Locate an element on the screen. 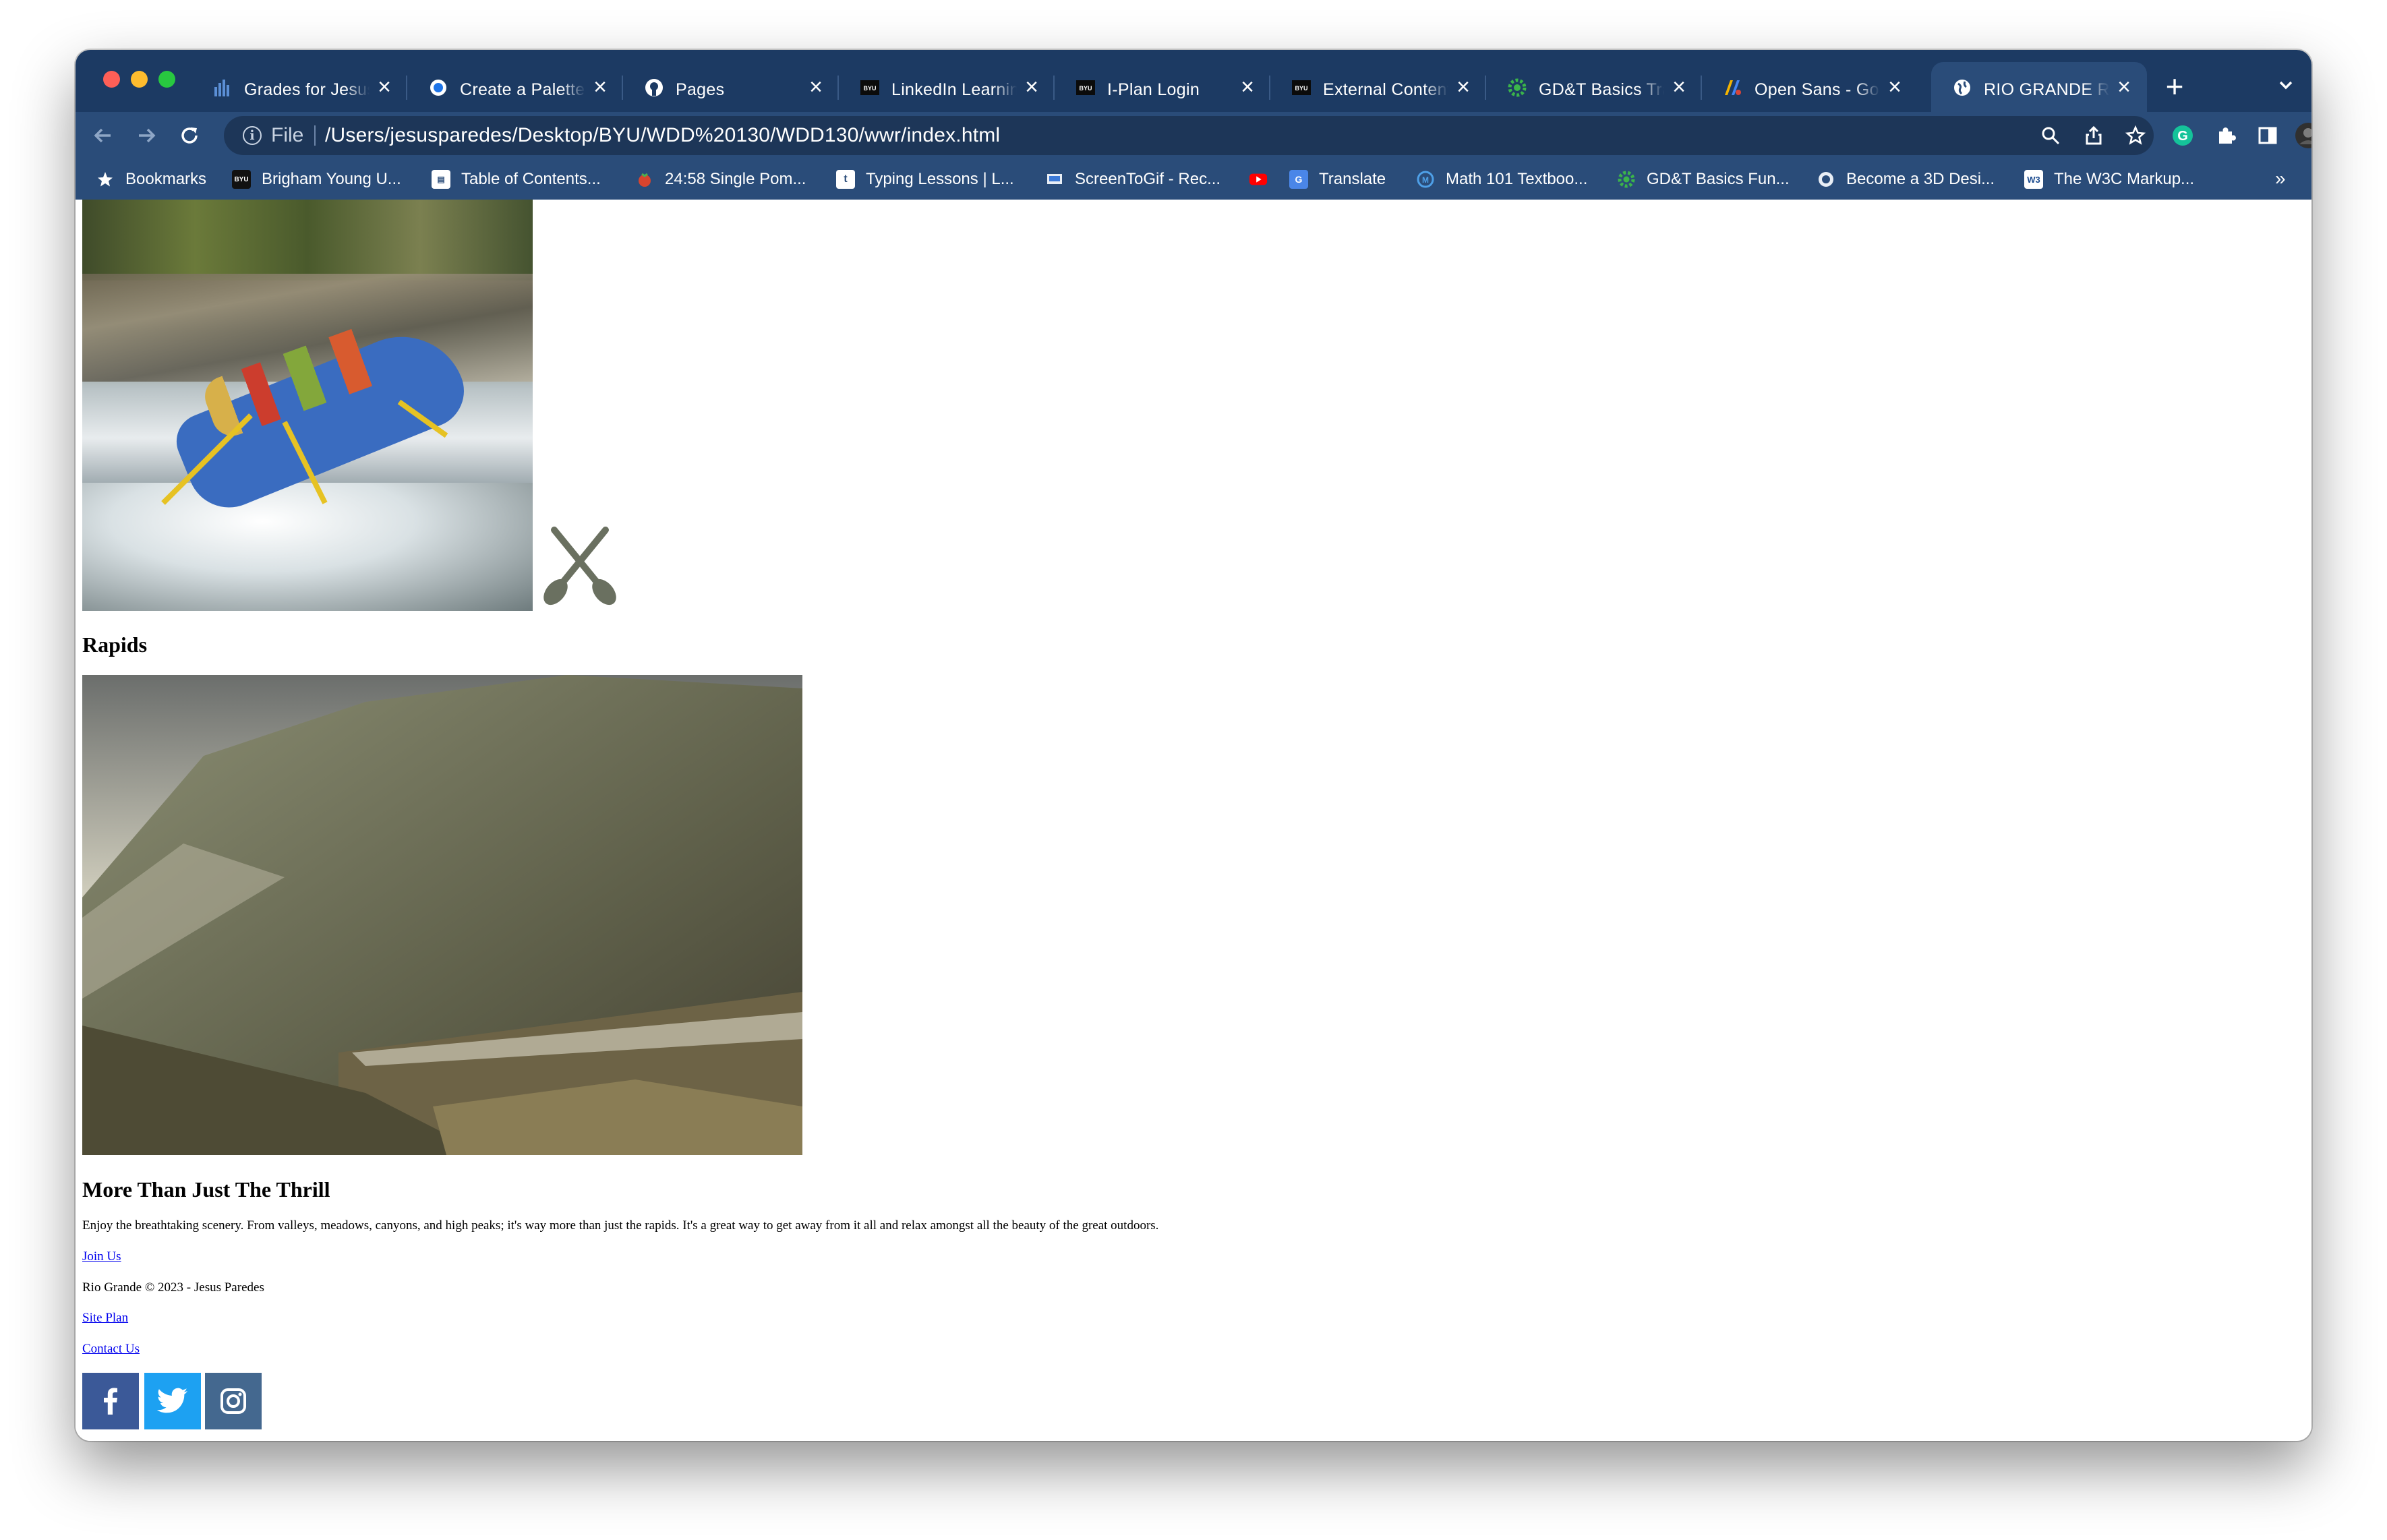  bookmark-youtube is located at coordinates (1264, 179).